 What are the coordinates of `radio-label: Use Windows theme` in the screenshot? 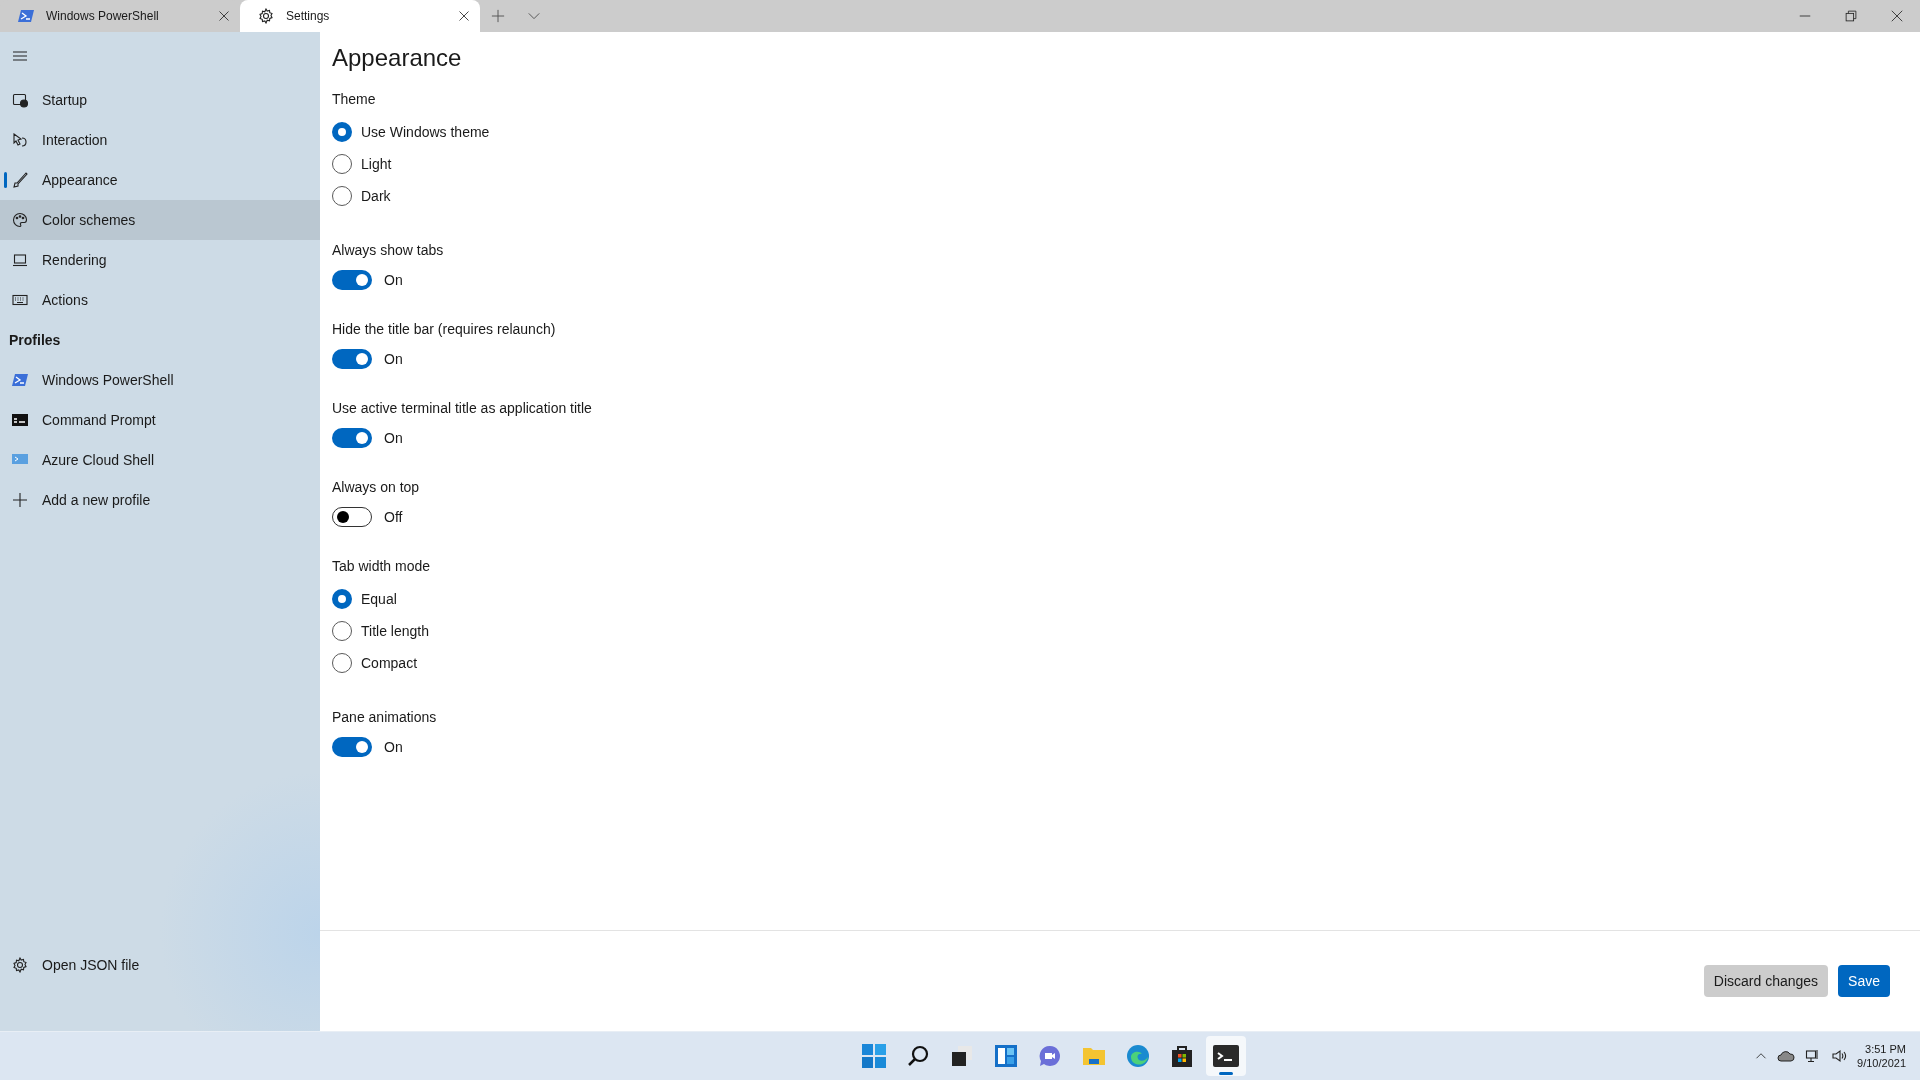 It's located at (425, 131).